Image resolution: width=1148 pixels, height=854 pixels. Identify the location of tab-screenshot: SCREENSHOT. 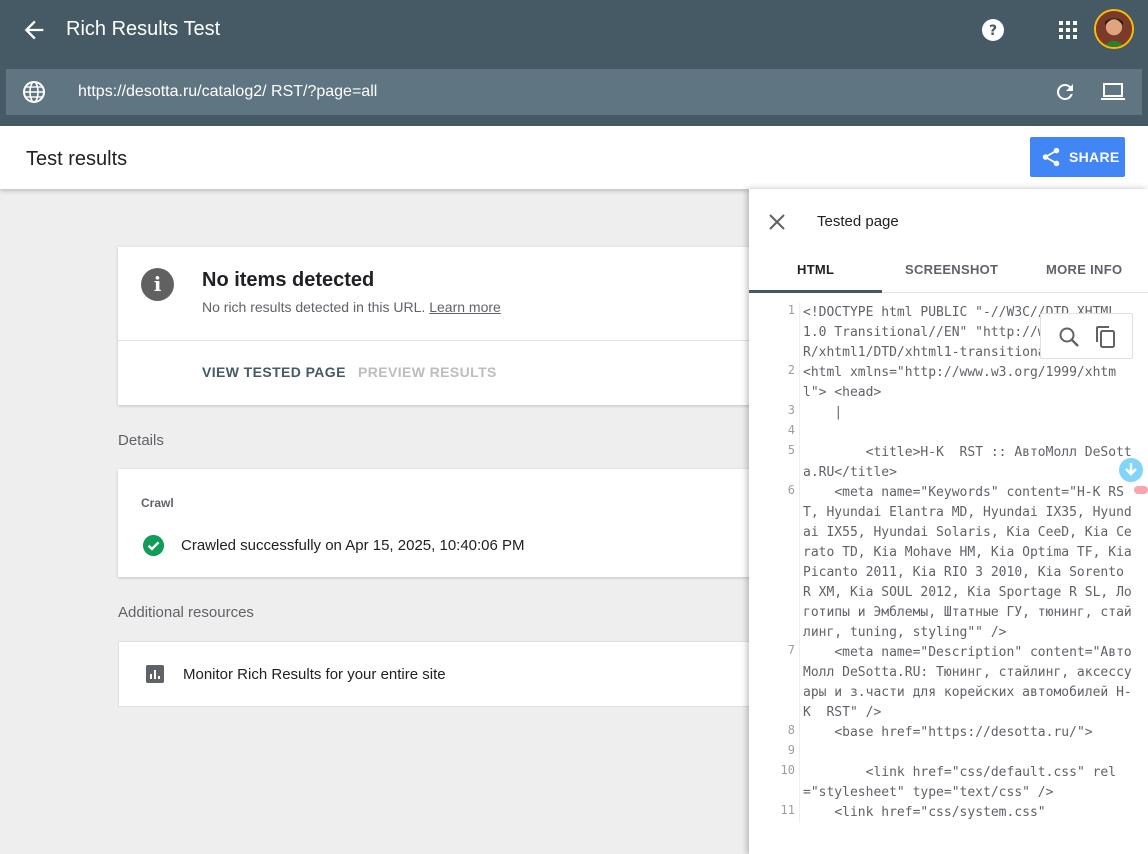
(951, 269).